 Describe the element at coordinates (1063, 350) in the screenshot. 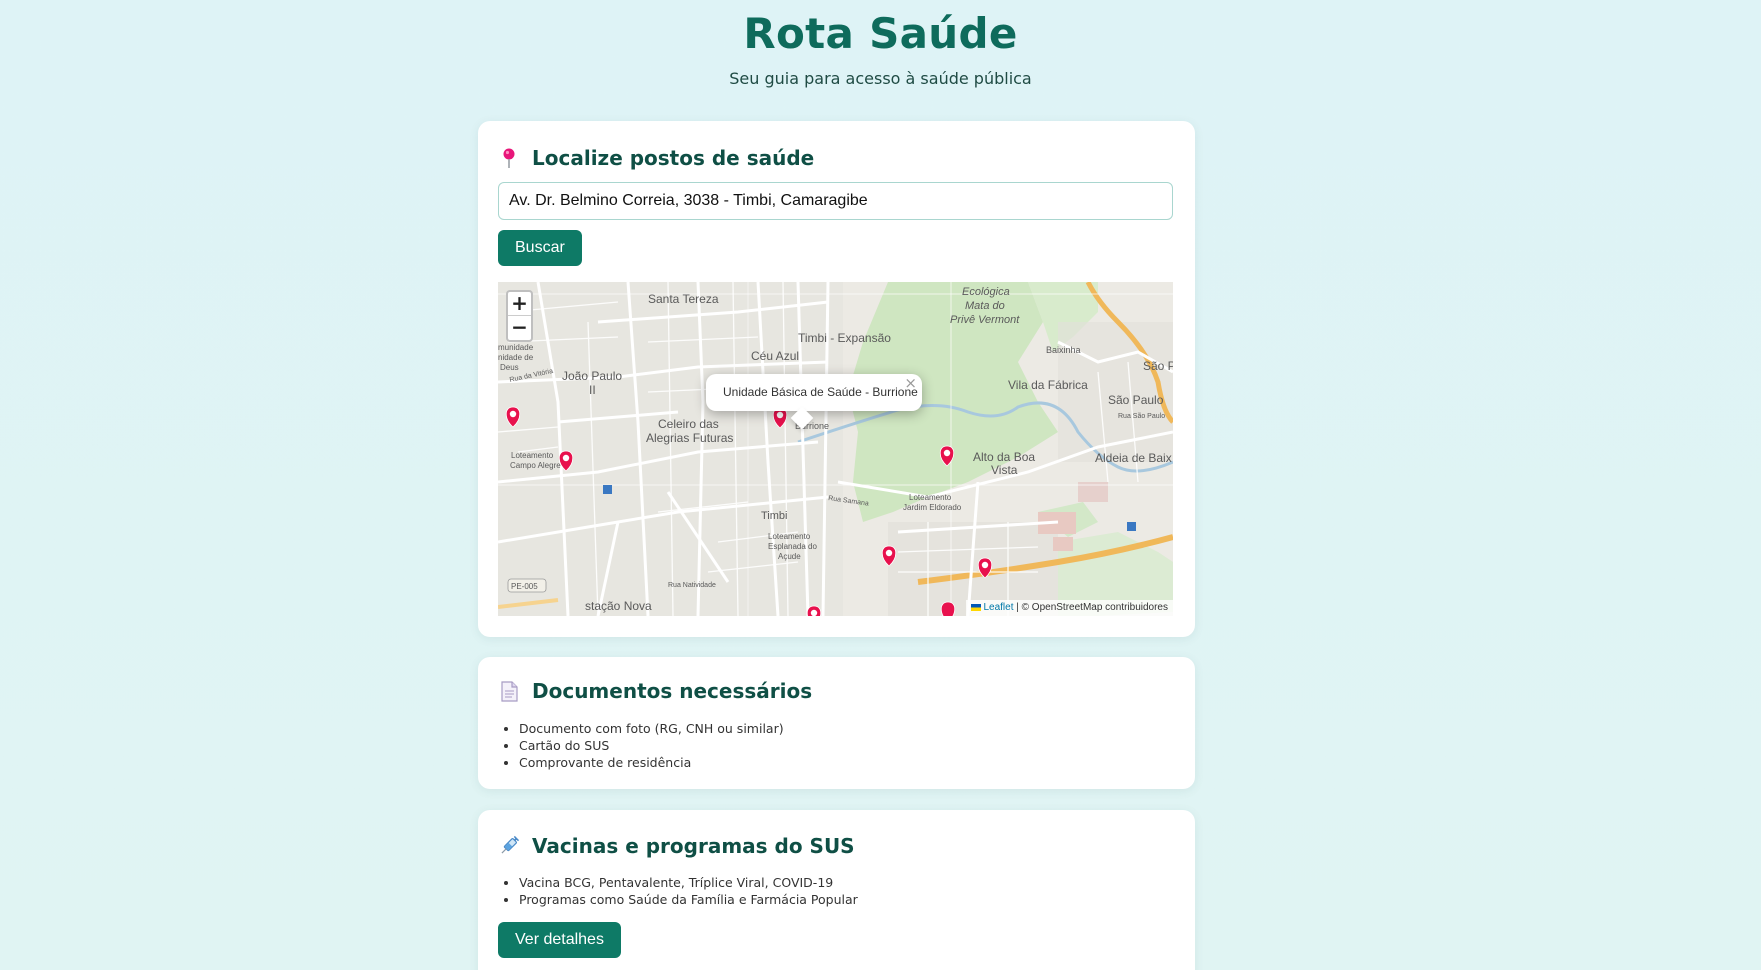

I see `map-label-baixinha: Baixinha` at that location.